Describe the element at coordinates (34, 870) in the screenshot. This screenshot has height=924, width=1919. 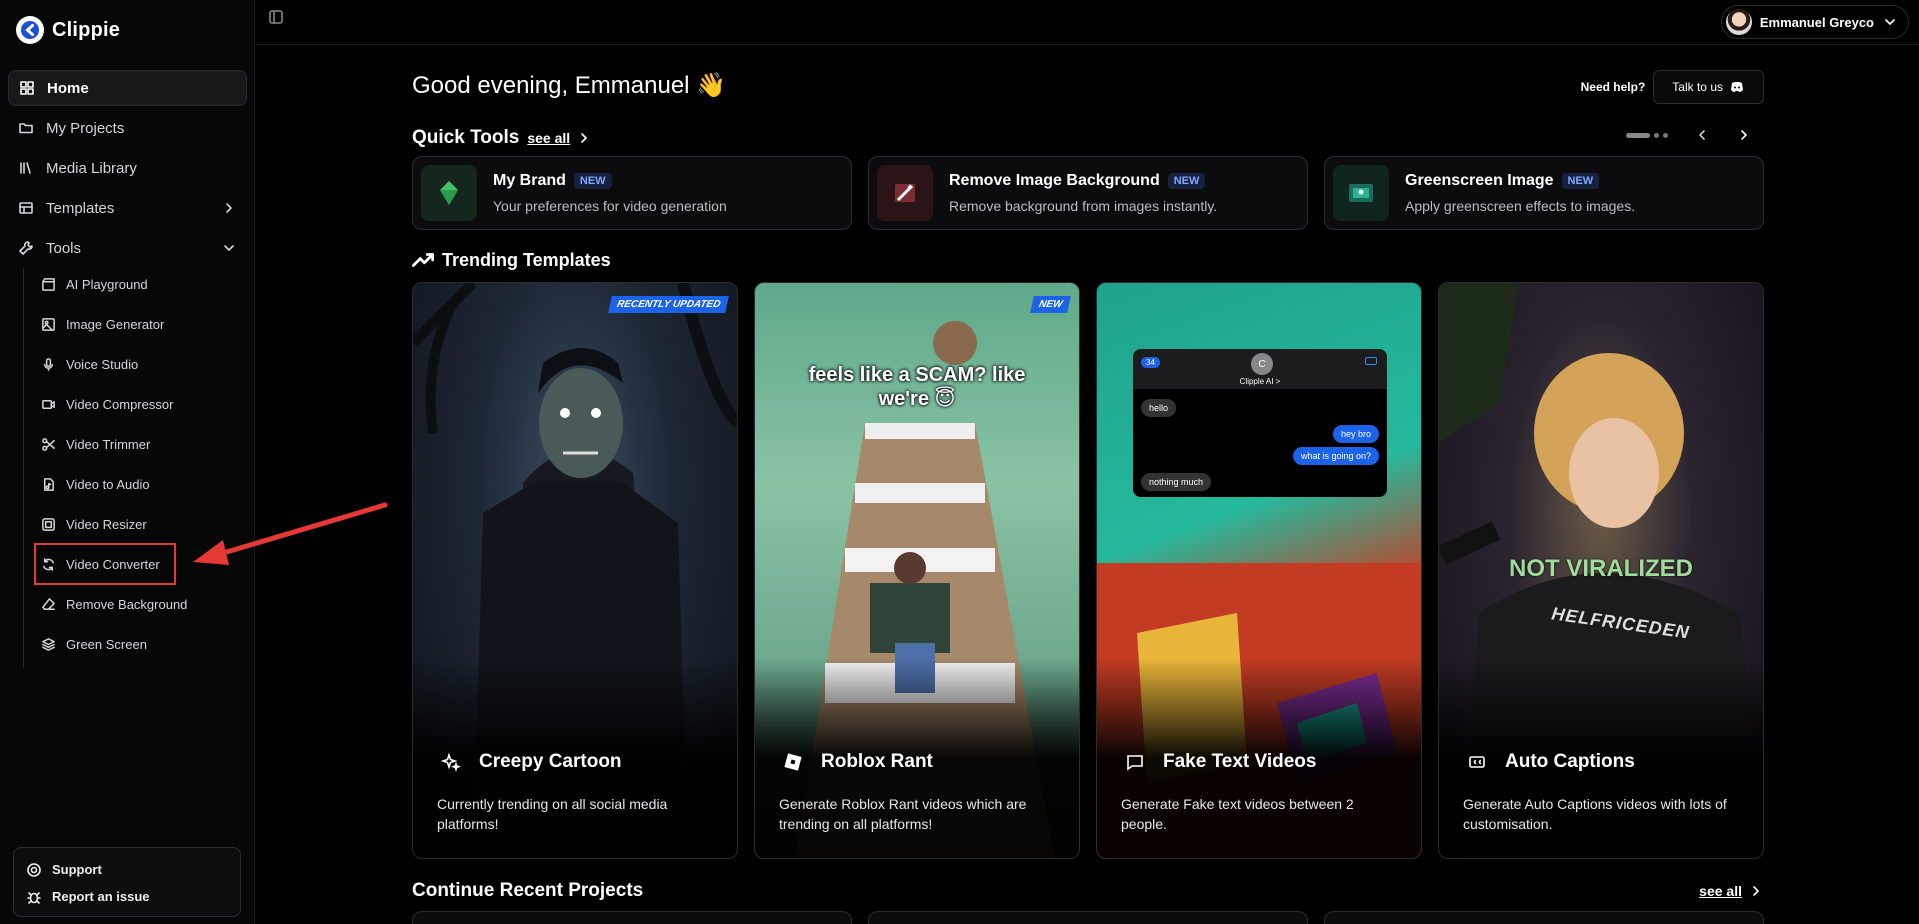
I see `lifebuoy-icon` at that location.